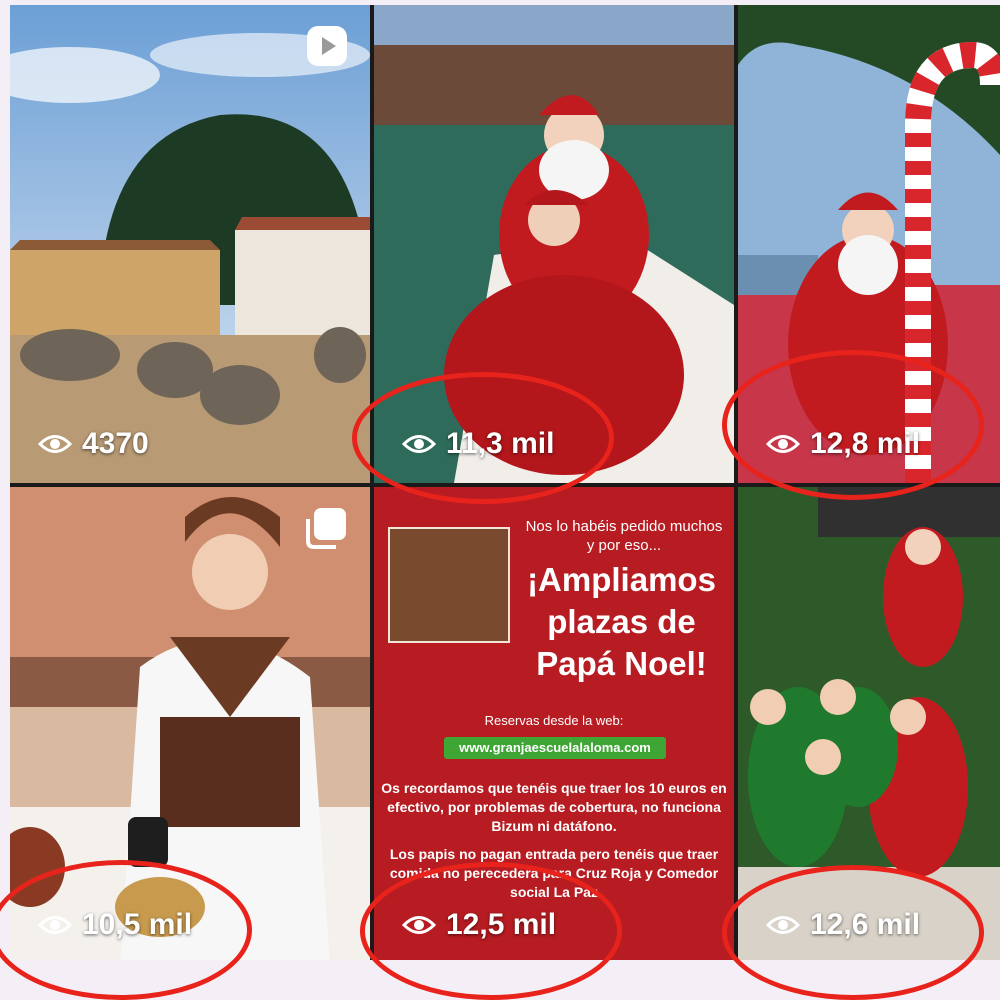 This screenshot has height=1000, width=1000. I want to click on reel-icon, so click(327, 46).